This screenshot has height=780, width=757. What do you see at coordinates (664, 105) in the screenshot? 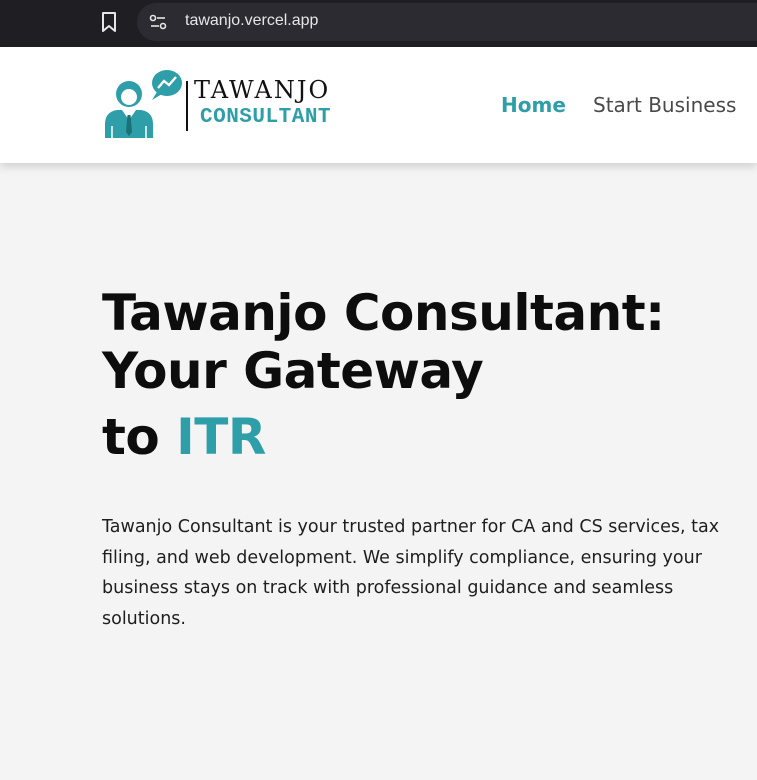
I see `nav-link-start-business: Start Business` at bounding box center [664, 105].